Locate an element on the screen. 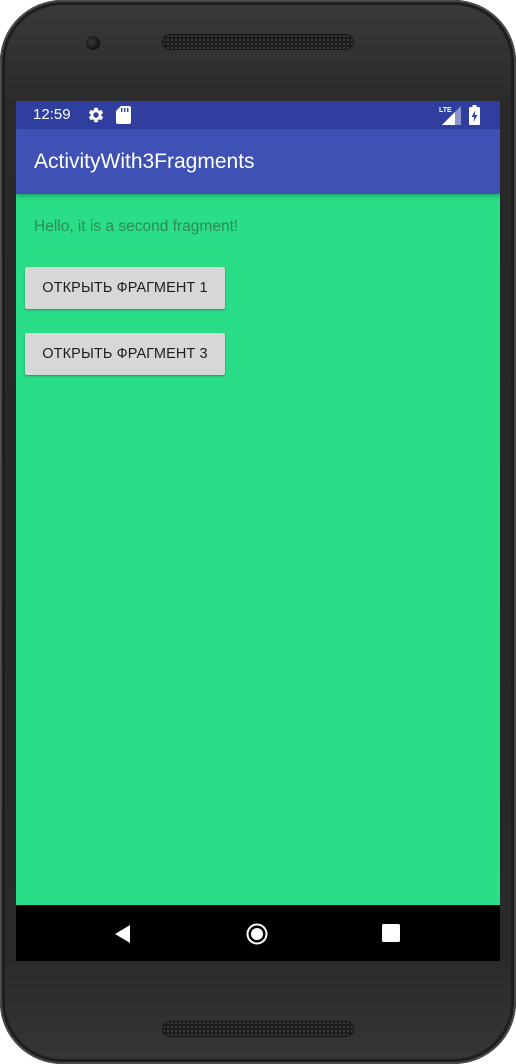 The width and height of the screenshot is (516, 1064). recents-square-icon is located at coordinates (391, 933).